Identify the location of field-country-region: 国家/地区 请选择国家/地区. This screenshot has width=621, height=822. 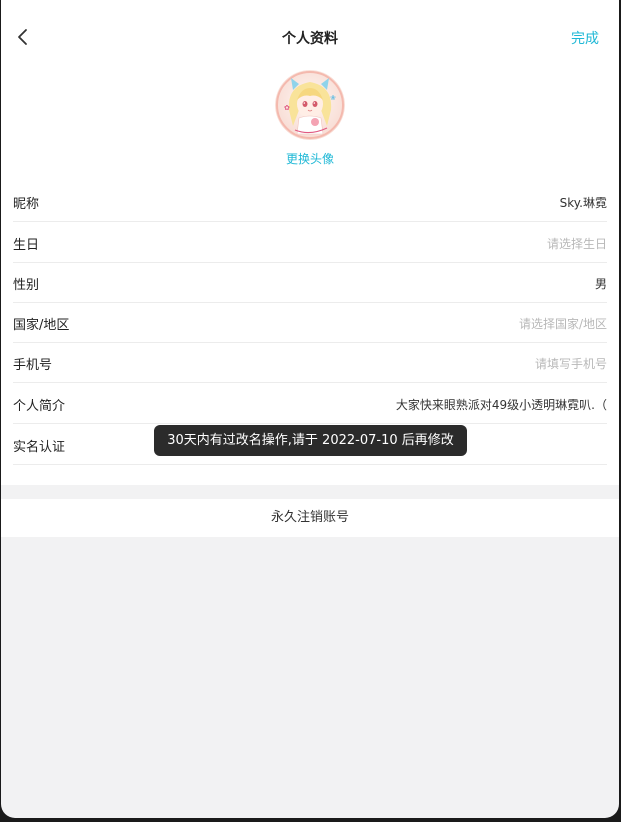
(310, 322).